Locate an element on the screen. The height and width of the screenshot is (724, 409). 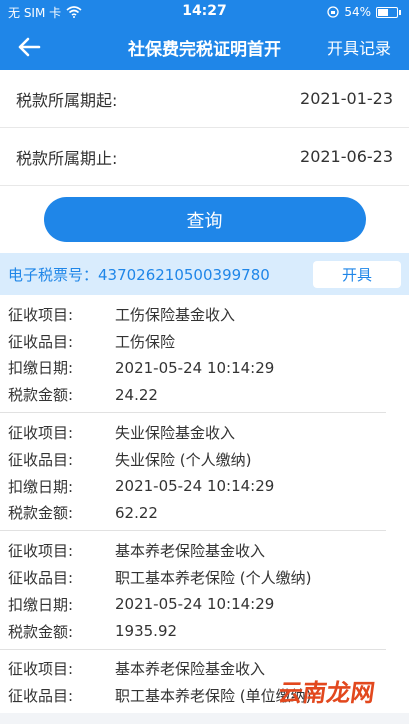
status-left: 无 SIM 卡 is located at coordinates (45, 12).